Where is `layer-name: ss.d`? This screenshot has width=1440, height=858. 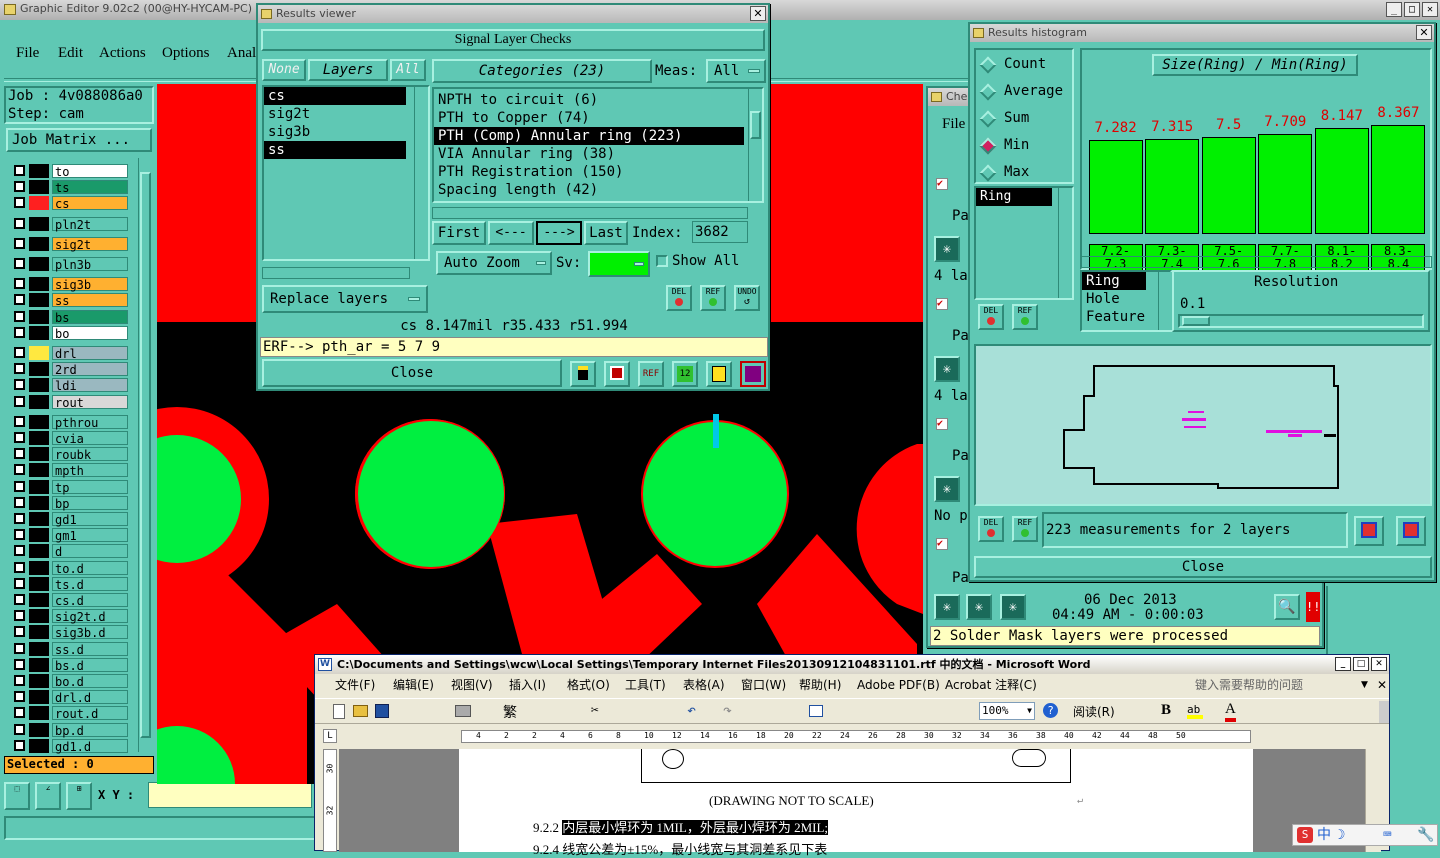 layer-name: ss.d is located at coordinates (90, 649).